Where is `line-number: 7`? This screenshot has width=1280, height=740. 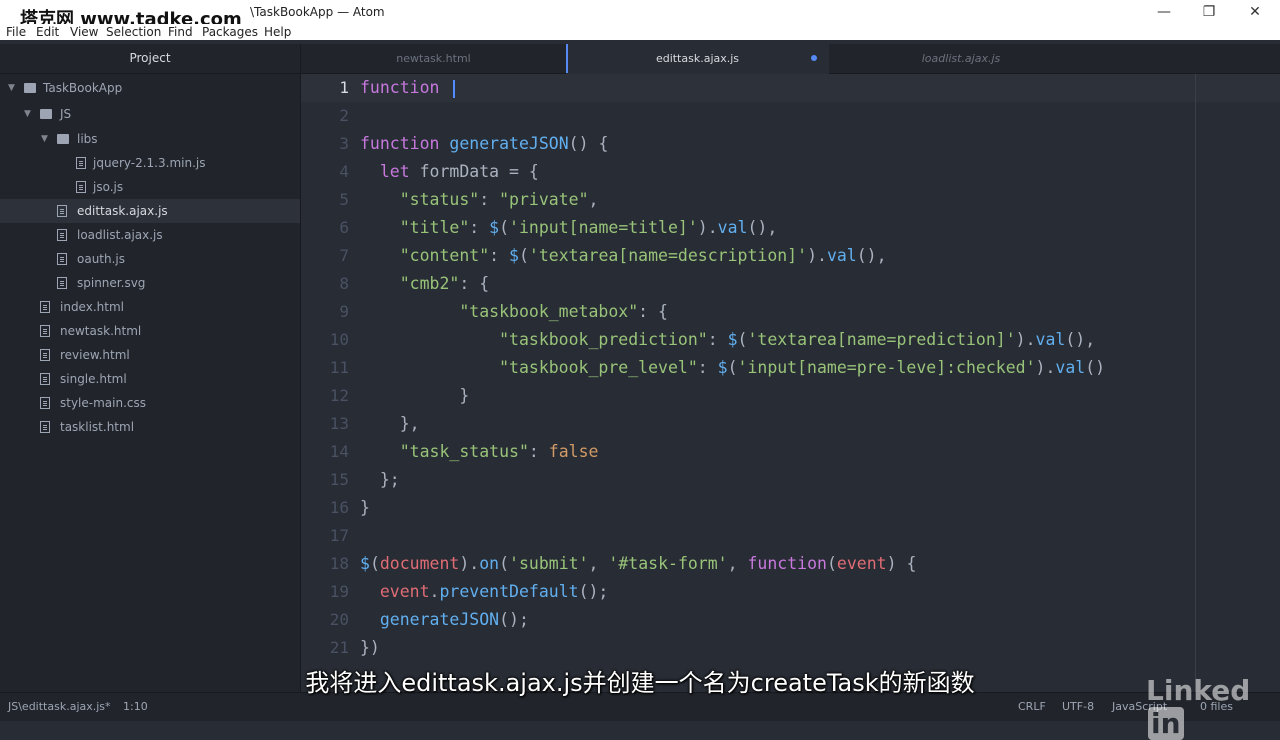
line-number: 7 is located at coordinates (344, 255).